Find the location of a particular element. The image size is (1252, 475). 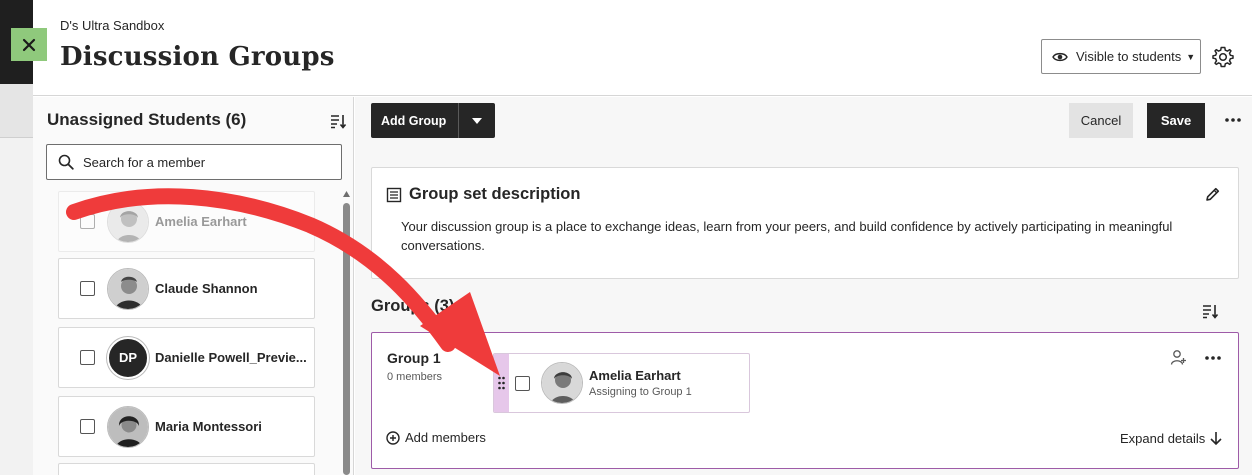

student-list-scrollbar is located at coordinates (346, 332).